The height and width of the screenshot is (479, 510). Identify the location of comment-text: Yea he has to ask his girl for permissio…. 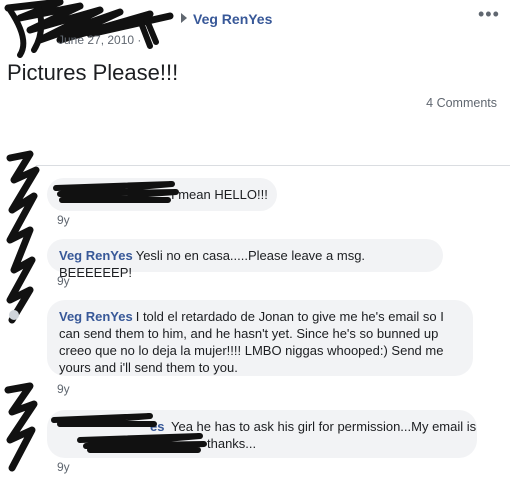
(324, 426).